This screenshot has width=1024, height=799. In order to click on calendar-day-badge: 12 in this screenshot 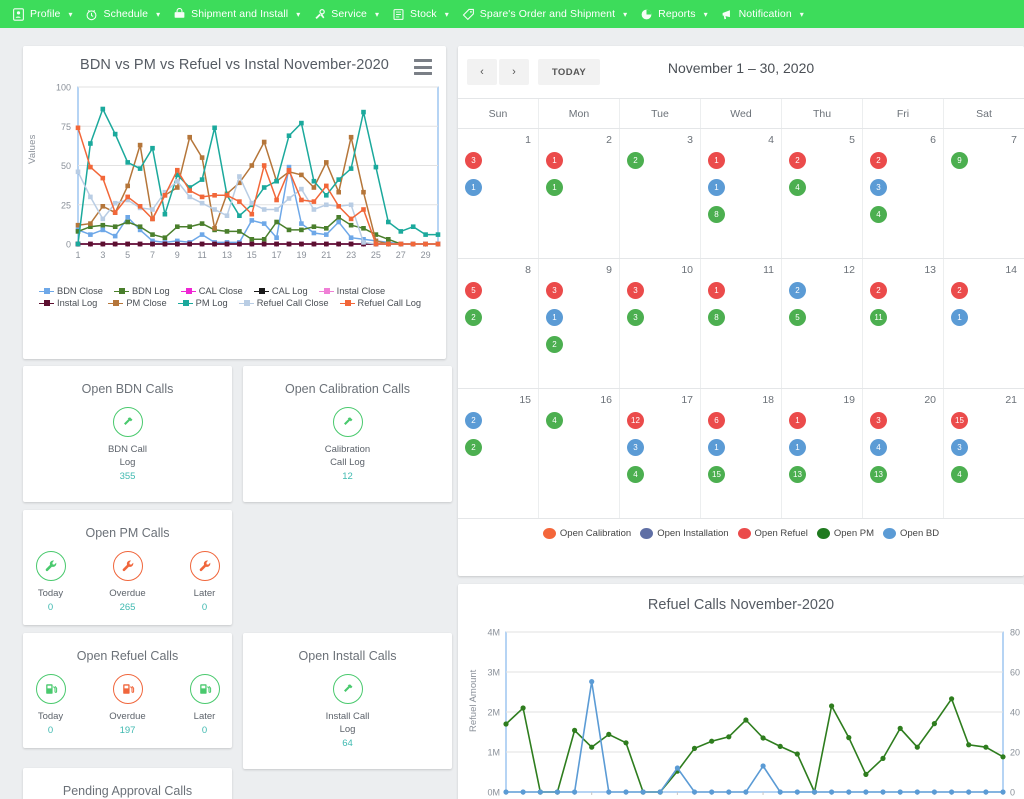, I will do `click(635, 420)`.